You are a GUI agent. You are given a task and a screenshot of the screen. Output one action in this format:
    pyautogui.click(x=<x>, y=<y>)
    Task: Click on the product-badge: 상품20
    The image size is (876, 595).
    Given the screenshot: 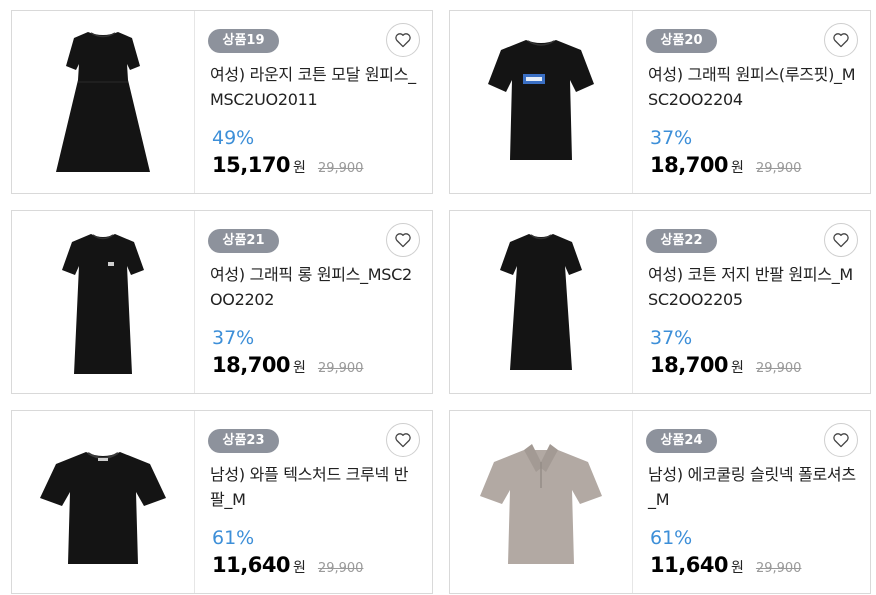 What is the action you would take?
    pyautogui.click(x=681, y=41)
    